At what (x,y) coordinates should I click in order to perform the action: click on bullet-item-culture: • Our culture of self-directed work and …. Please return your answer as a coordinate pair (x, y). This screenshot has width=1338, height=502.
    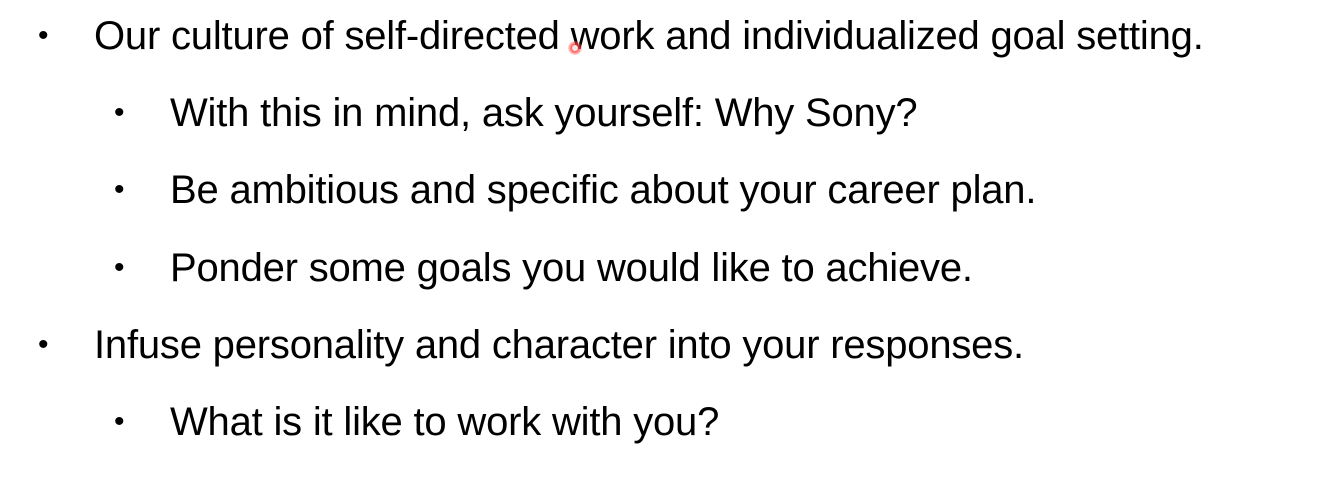
    Looking at the image, I should click on (621, 36).